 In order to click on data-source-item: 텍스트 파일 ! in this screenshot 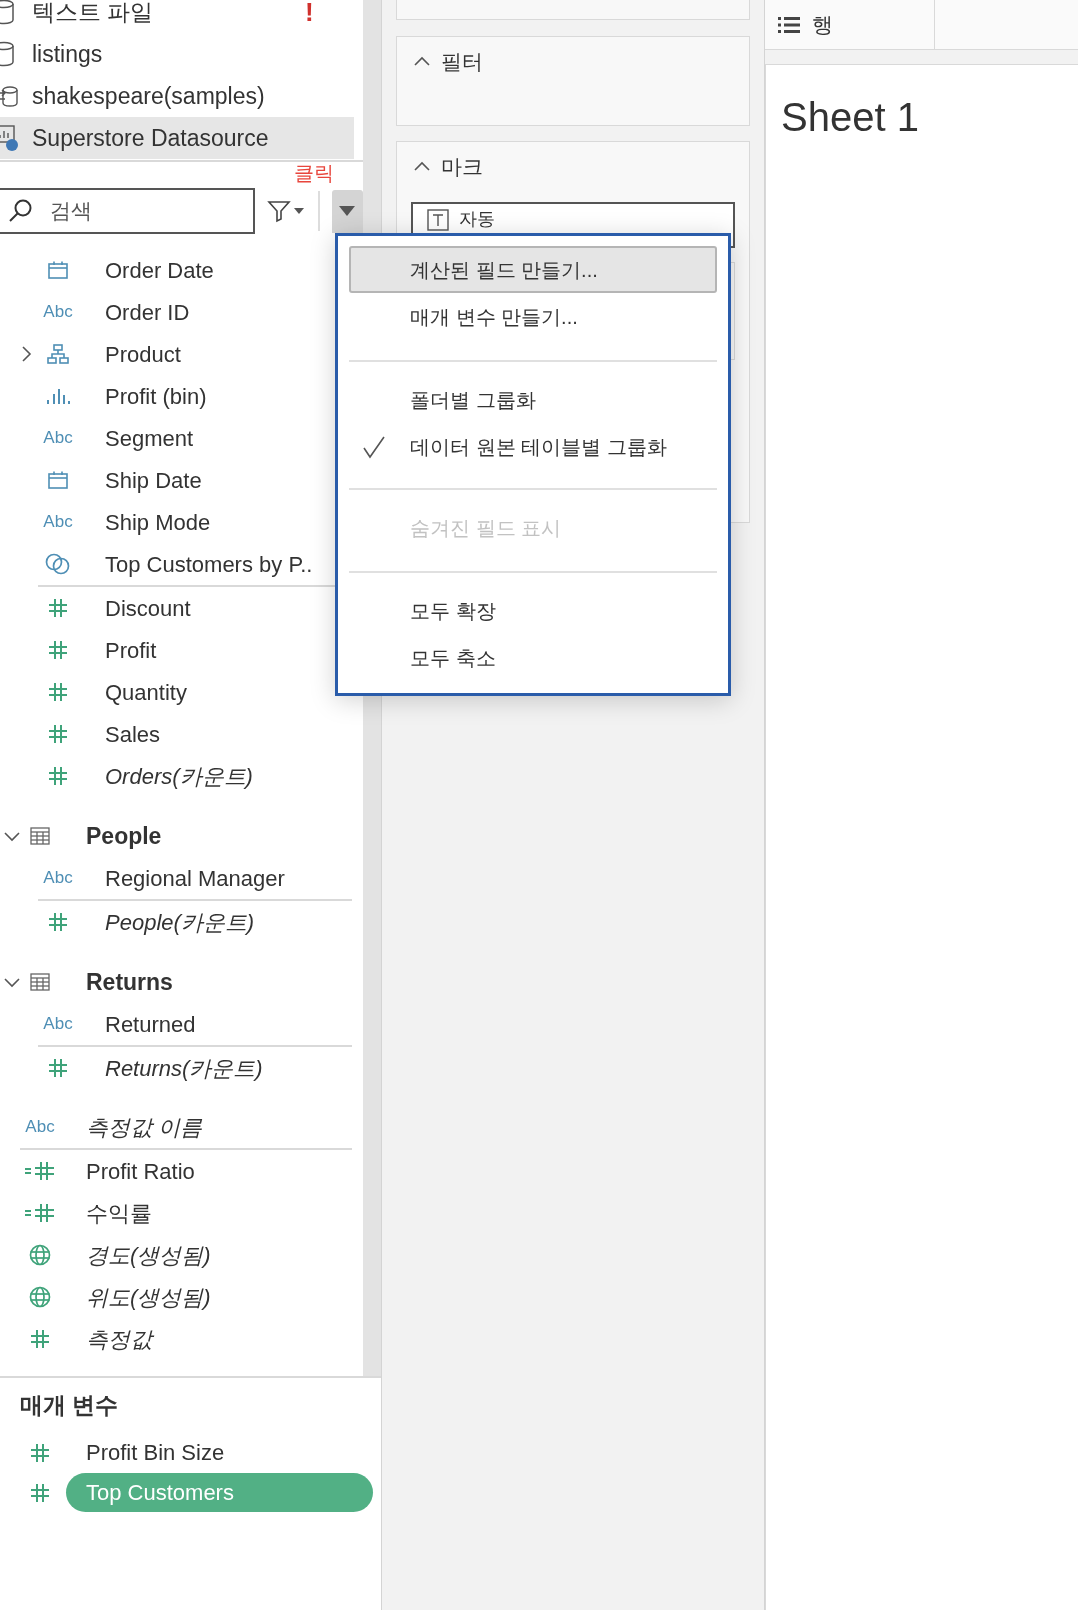, I will do `click(177, 16)`.